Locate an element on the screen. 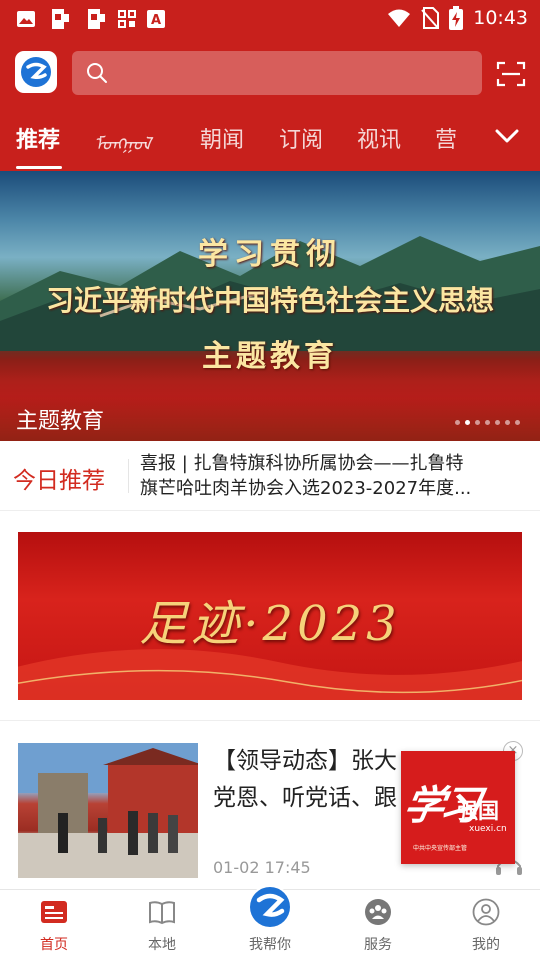 This screenshot has height=961, width=540. bottom-nav: 首页 本地 我帮你 服务 我的 is located at coordinates (270, 923).